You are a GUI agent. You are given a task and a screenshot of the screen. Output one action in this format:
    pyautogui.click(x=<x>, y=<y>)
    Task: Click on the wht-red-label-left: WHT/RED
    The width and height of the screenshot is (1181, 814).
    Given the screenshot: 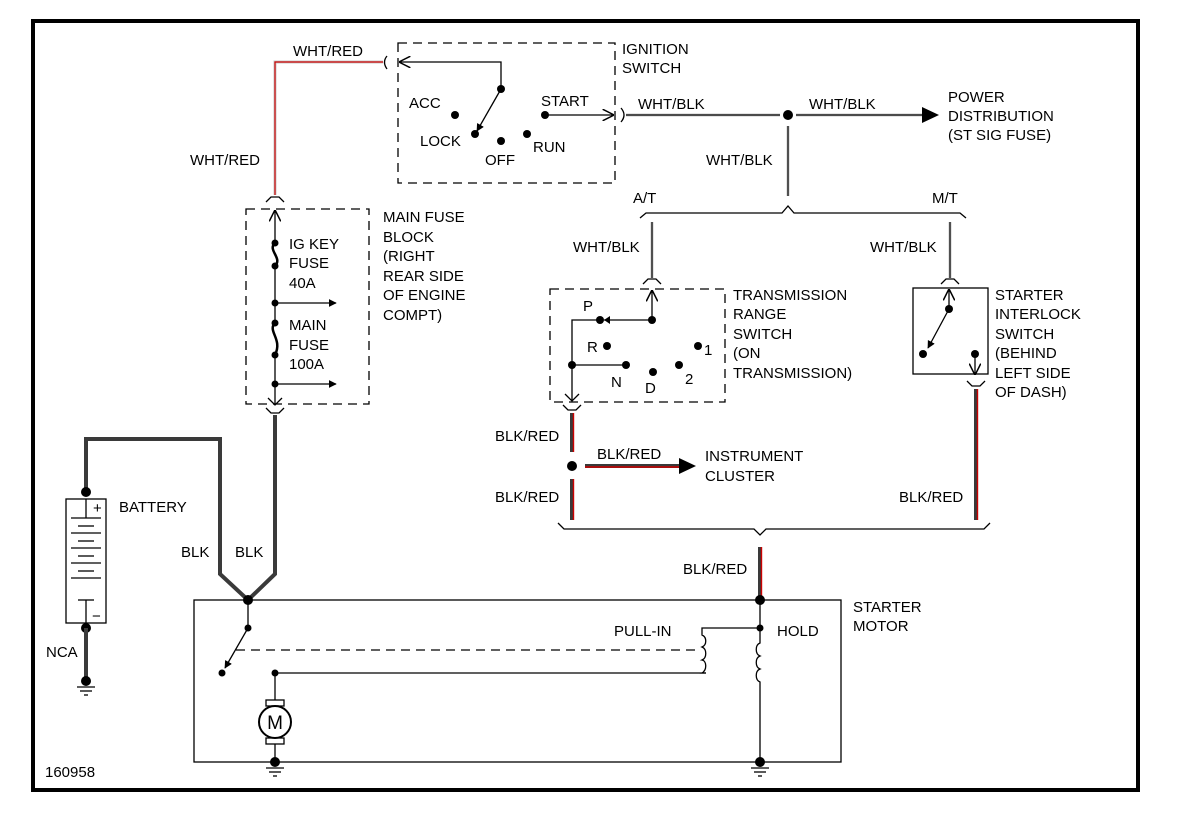 What is the action you would take?
    pyautogui.click(x=225, y=160)
    